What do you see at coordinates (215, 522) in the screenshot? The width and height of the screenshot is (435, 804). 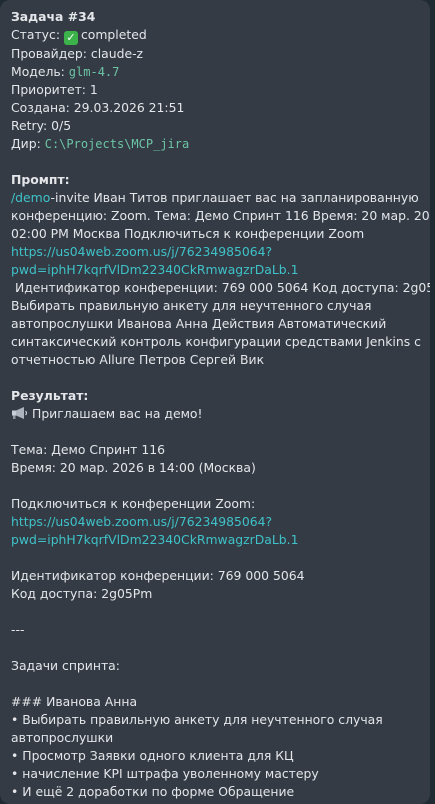 I see `result-zoom-link-line1: https://us04web.zoom.us/j/76234985064?` at bounding box center [215, 522].